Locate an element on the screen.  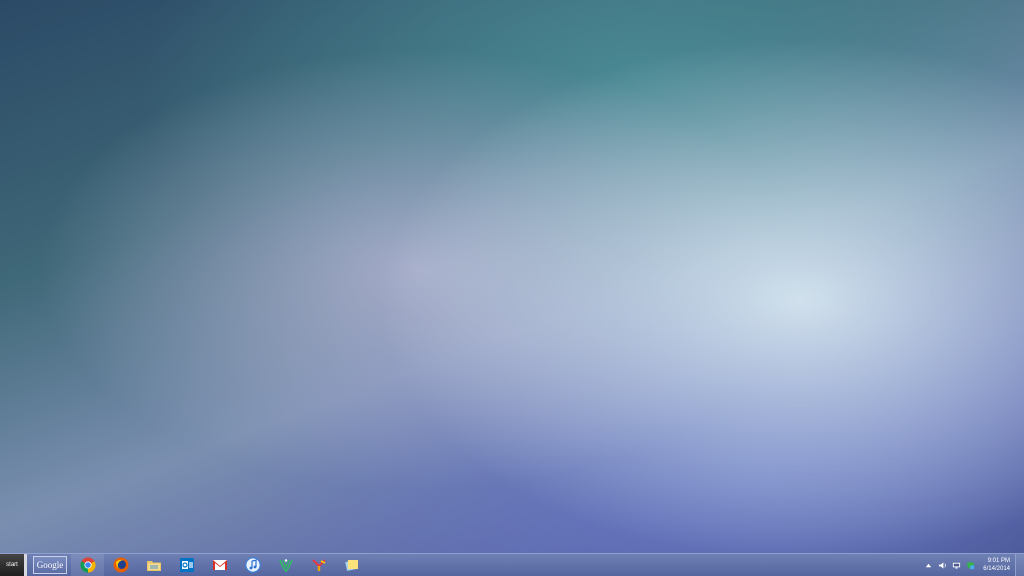
taskbar: start Google 9:01 PM 6/14/2014 is located at coordinates (512, 564).